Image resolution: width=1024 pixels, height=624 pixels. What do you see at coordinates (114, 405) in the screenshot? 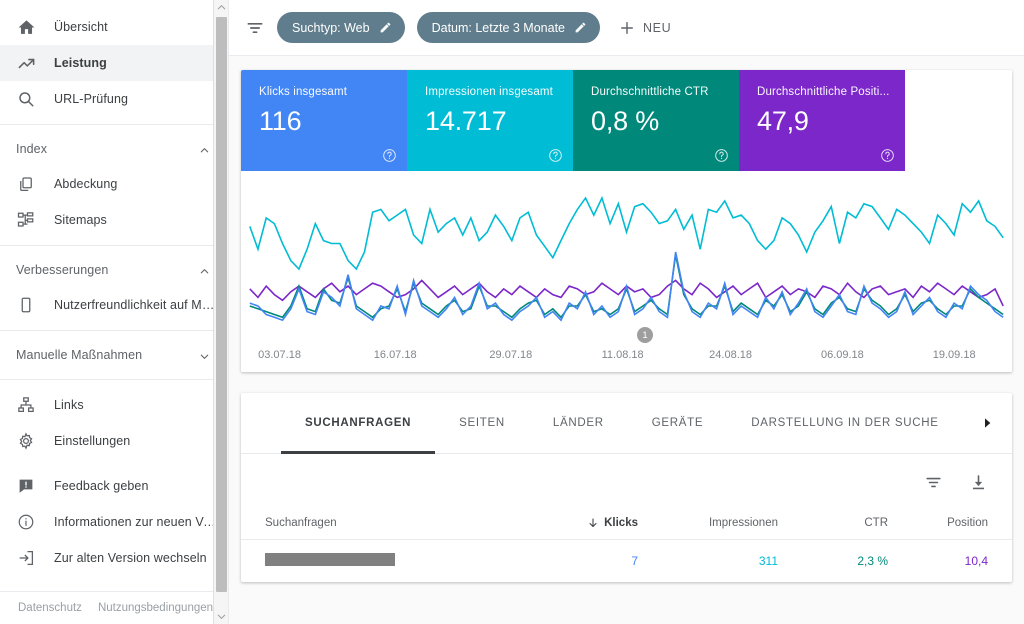
I see `sidebar-item-links: Links` at bounding box center [114, 405].